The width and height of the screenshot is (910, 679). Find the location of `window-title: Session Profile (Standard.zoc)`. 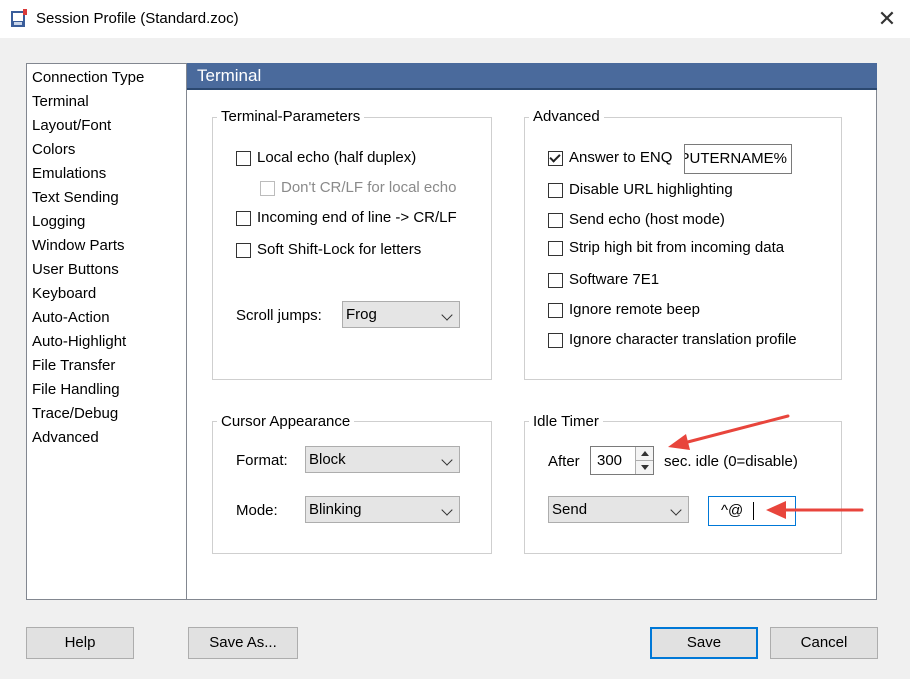

window-title: Session Profile (Standard.zoc) is located at coordinates (137, 18).